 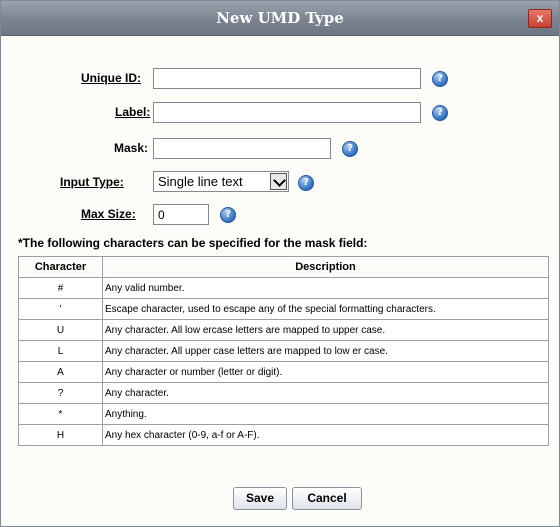 What do you see at coordinates (325, 435) in the screenshot?
I see `description-cell: Any hex character (0-9, a-f or A-F).` at bounding box center [325, 435].